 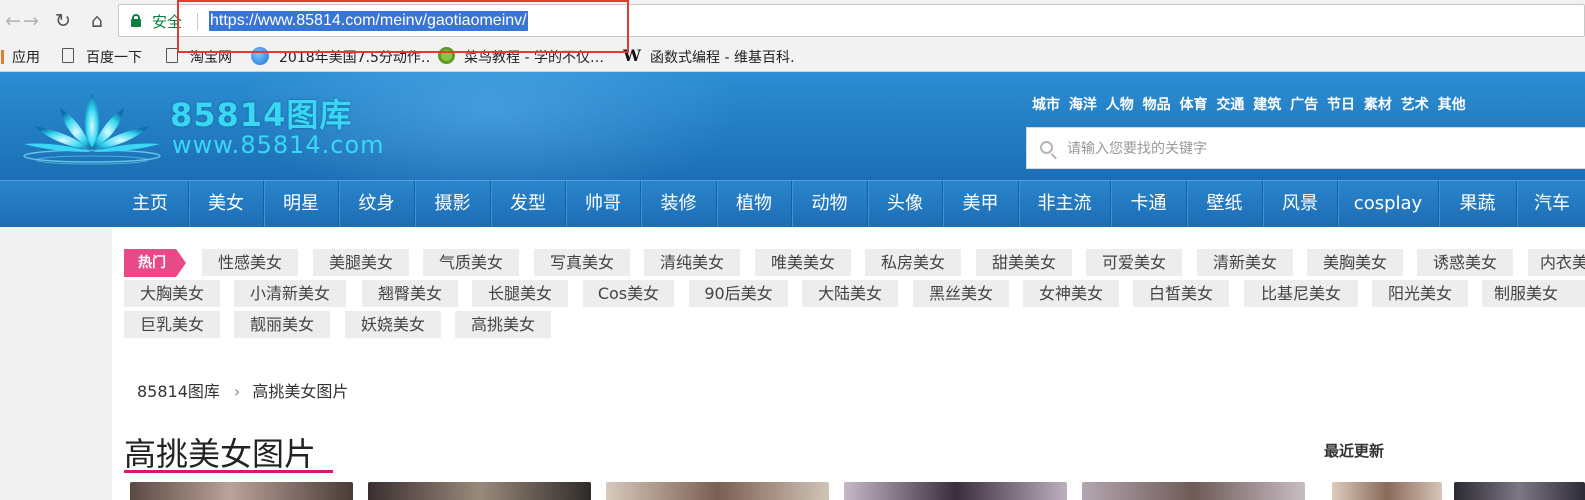 What do you see at coordinates (1251, 104) in the screenshot?
I see `category-quick-links: 城市 海洋 人物 物品 体育 交通 建筑 广告 节日 素材 艺术 其他` at bounding box center [1251, 104].